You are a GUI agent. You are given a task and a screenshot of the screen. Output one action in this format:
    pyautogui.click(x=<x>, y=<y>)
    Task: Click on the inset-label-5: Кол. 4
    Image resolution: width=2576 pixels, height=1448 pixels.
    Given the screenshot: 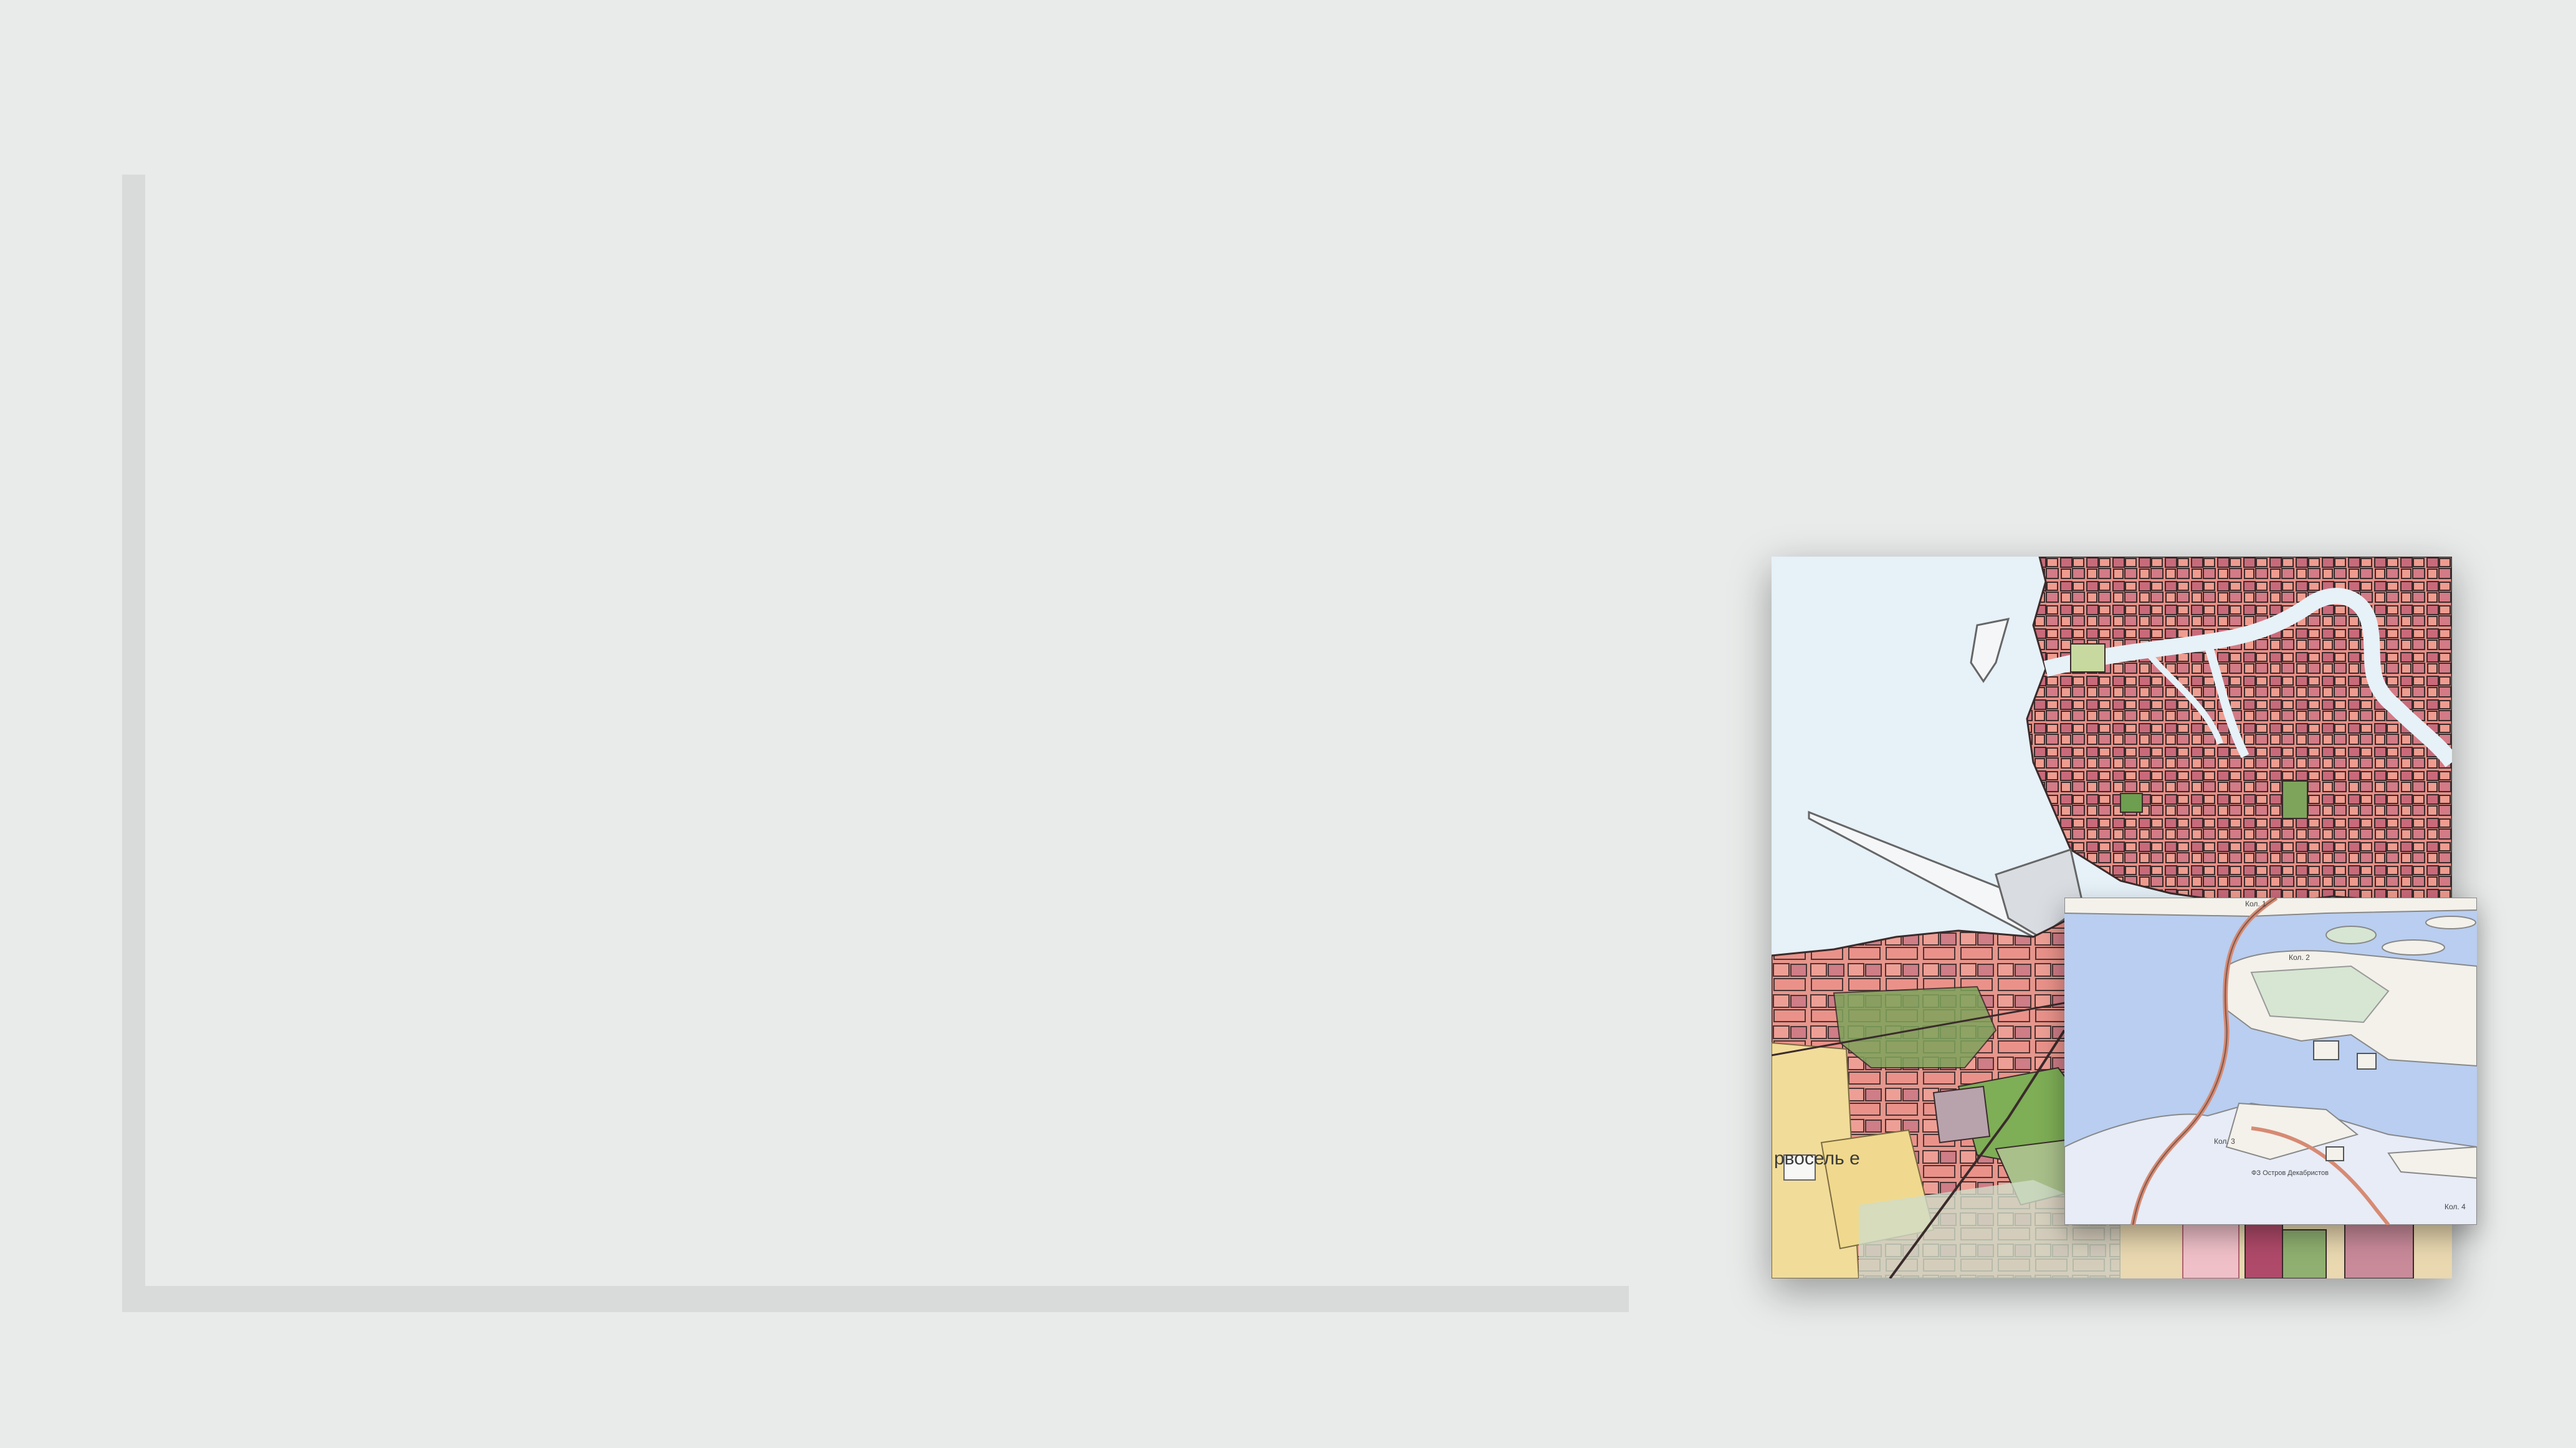 What is the action you would take?
    pyautogui.click(x=2455, y=1206)
    